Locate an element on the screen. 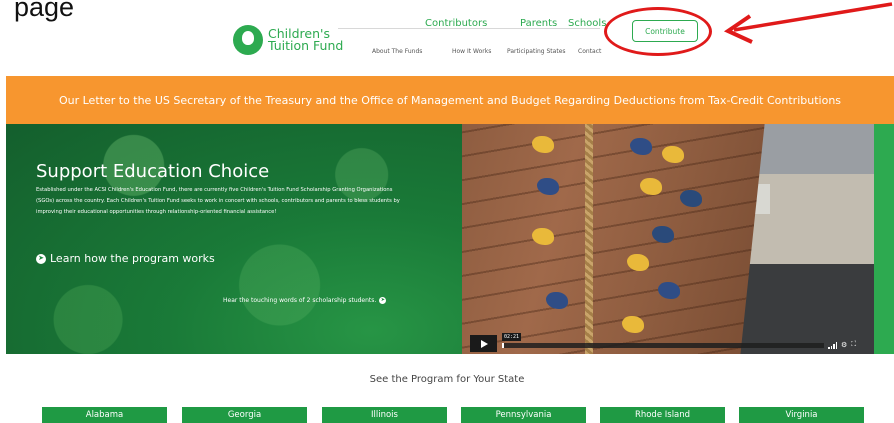  hero-side-strip is located at coordinates (884, 239).